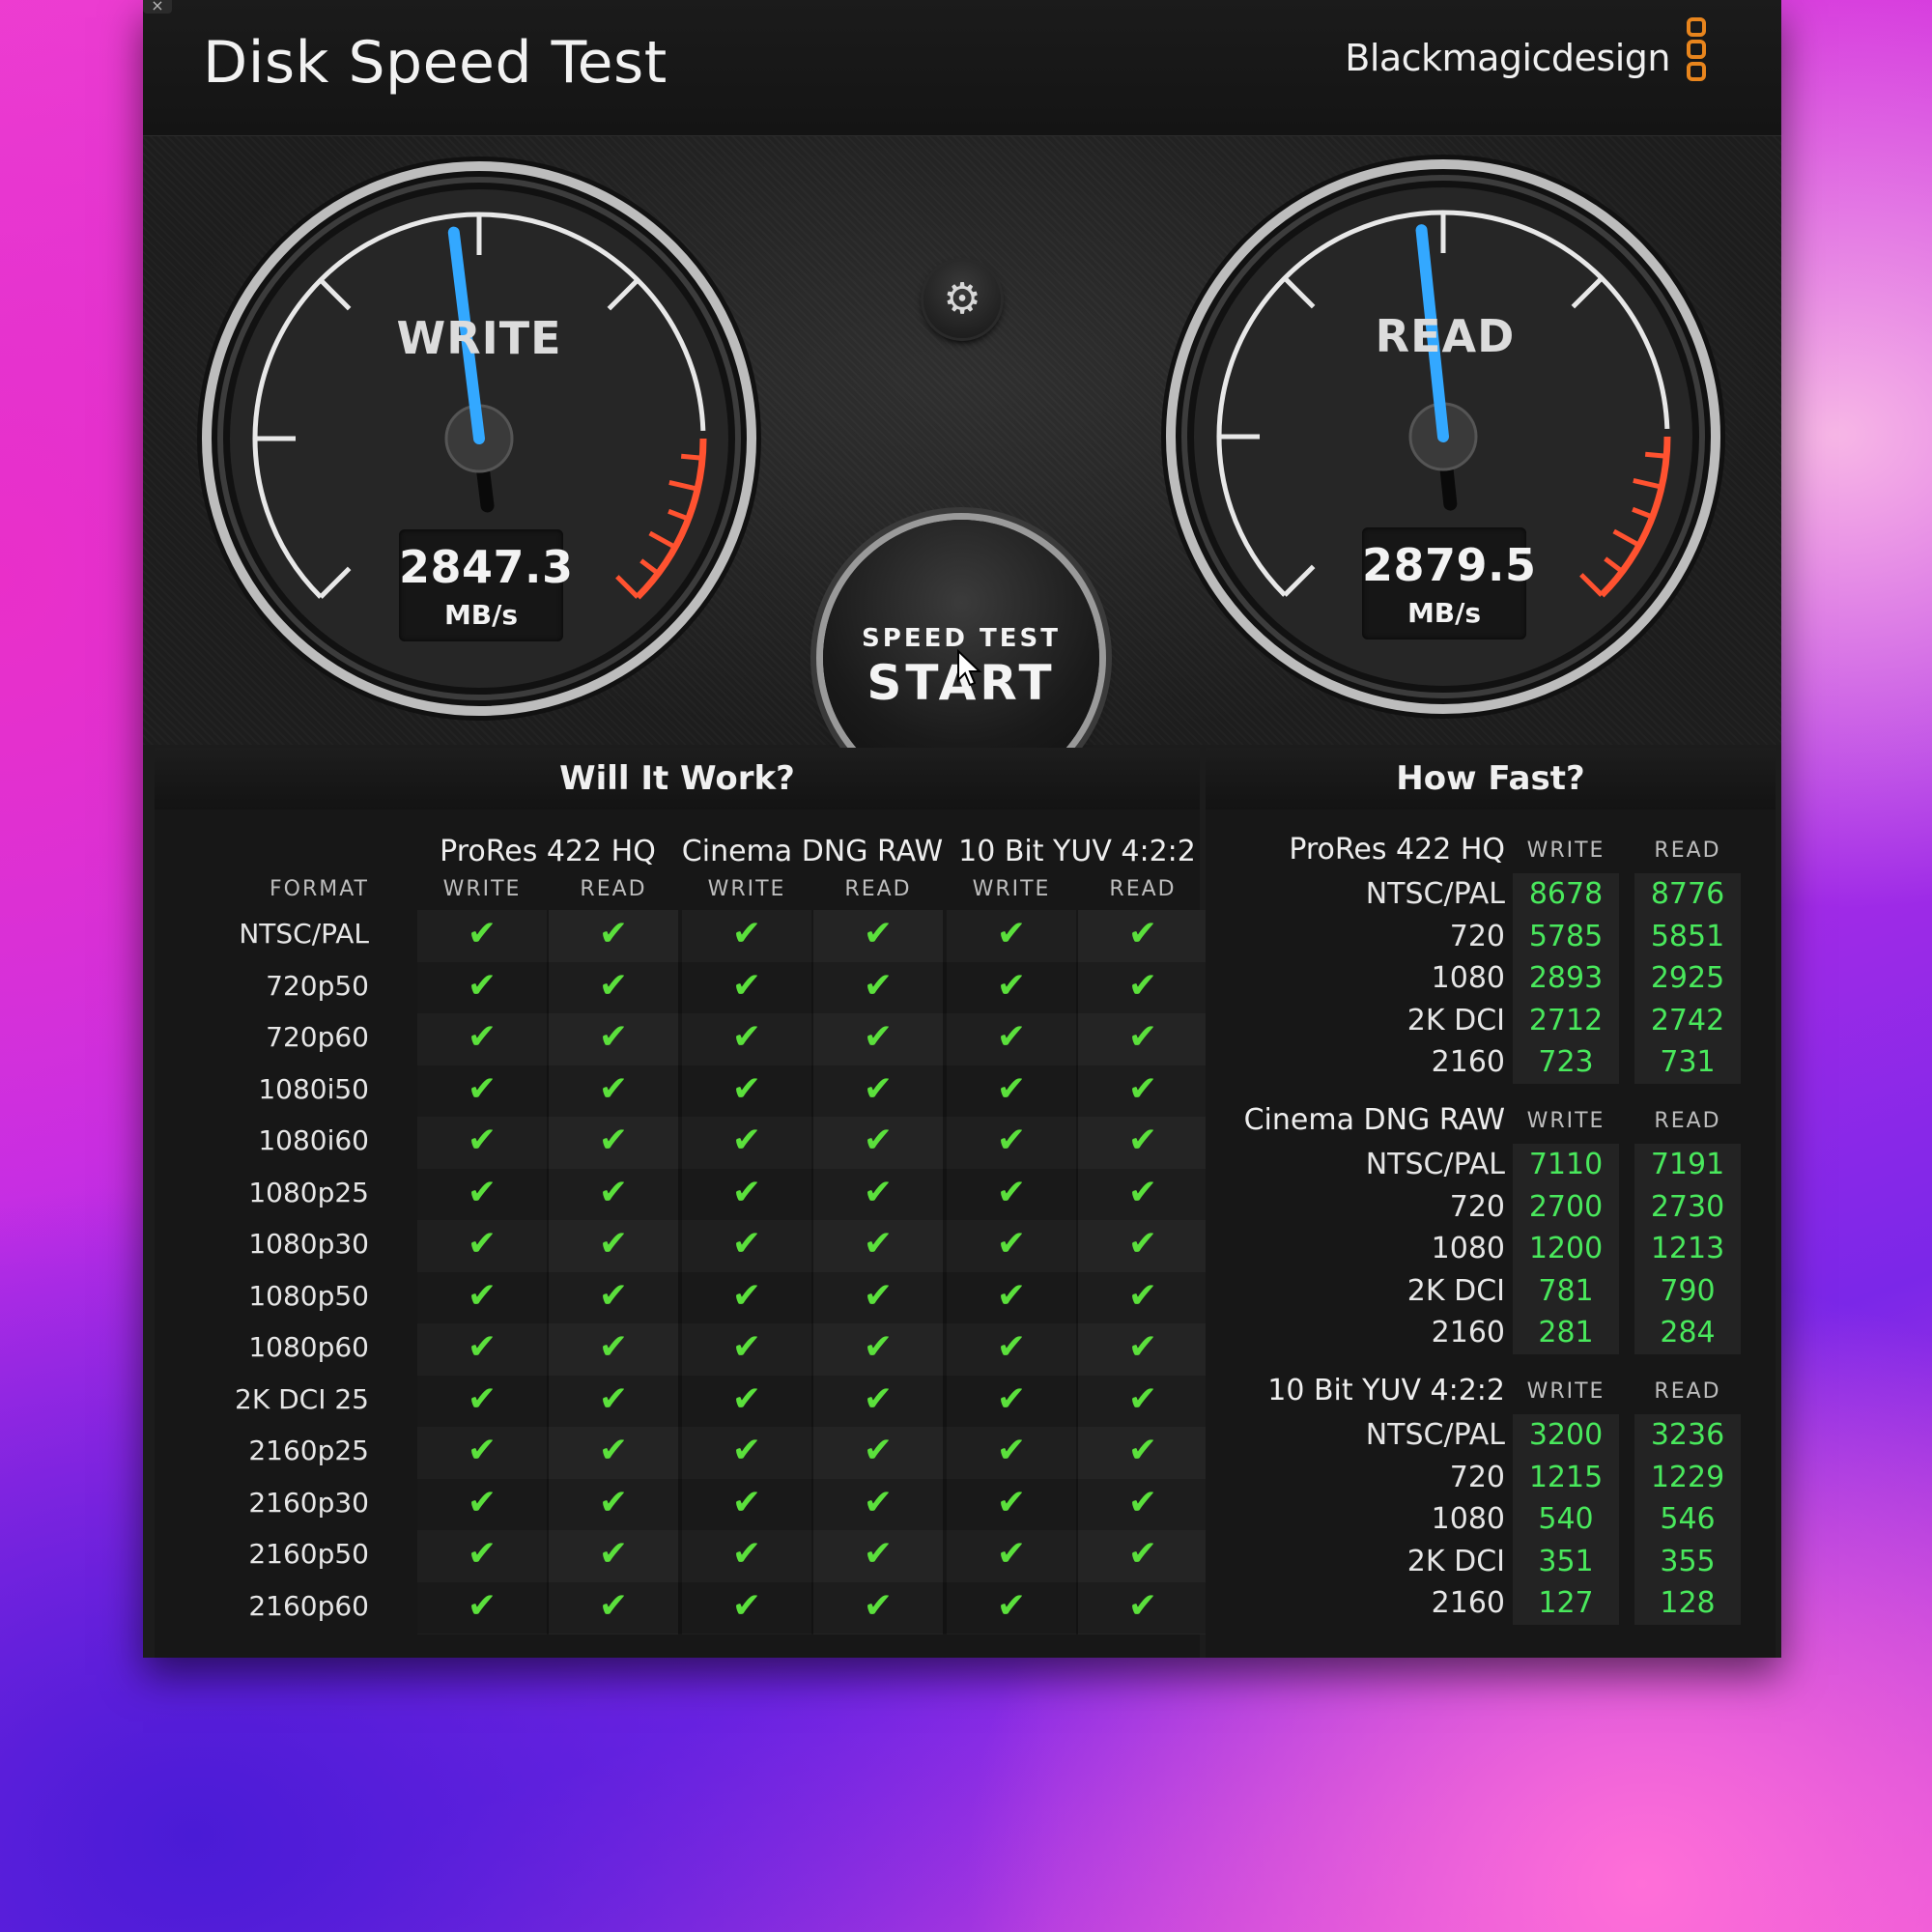  Describe the element at coordinates (1397, 850) in the screenshot. I see `how-fast-group-title: ProRes 422 HQ` at that location.